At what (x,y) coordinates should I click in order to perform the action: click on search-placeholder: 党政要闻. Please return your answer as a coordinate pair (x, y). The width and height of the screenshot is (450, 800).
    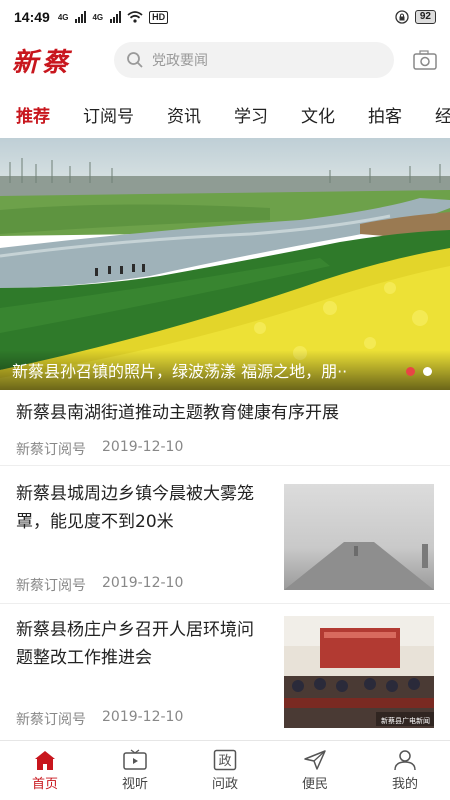
    Looking at the image, I should click on (180, 61).